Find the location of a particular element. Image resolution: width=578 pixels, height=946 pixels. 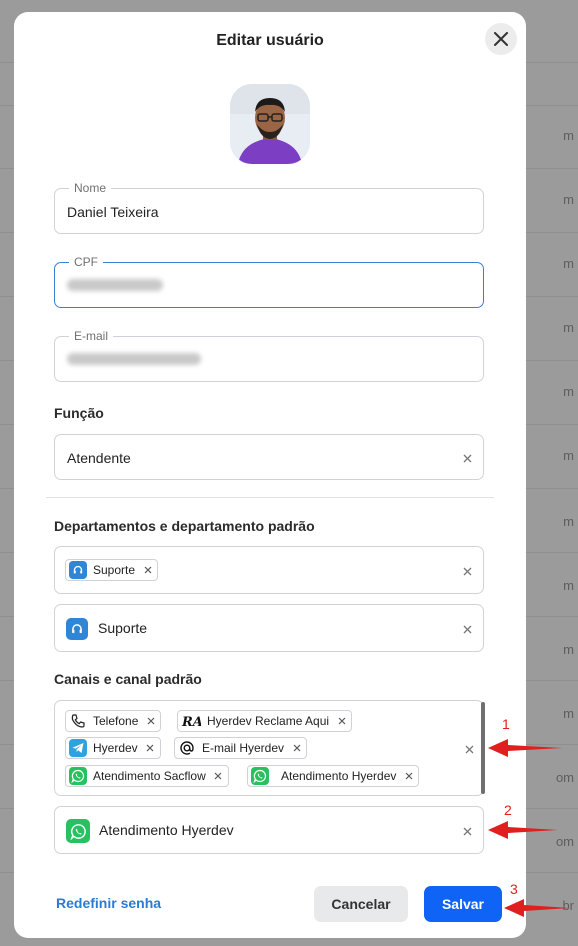

default-department-value: Suporte is located at coordinates (123, 628).